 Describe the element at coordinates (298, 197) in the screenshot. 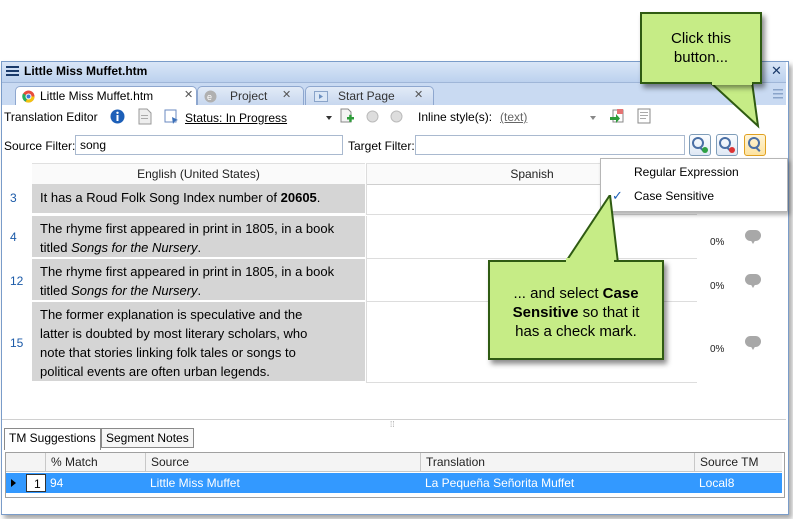

I see `segment-bold: 20605` at that location.